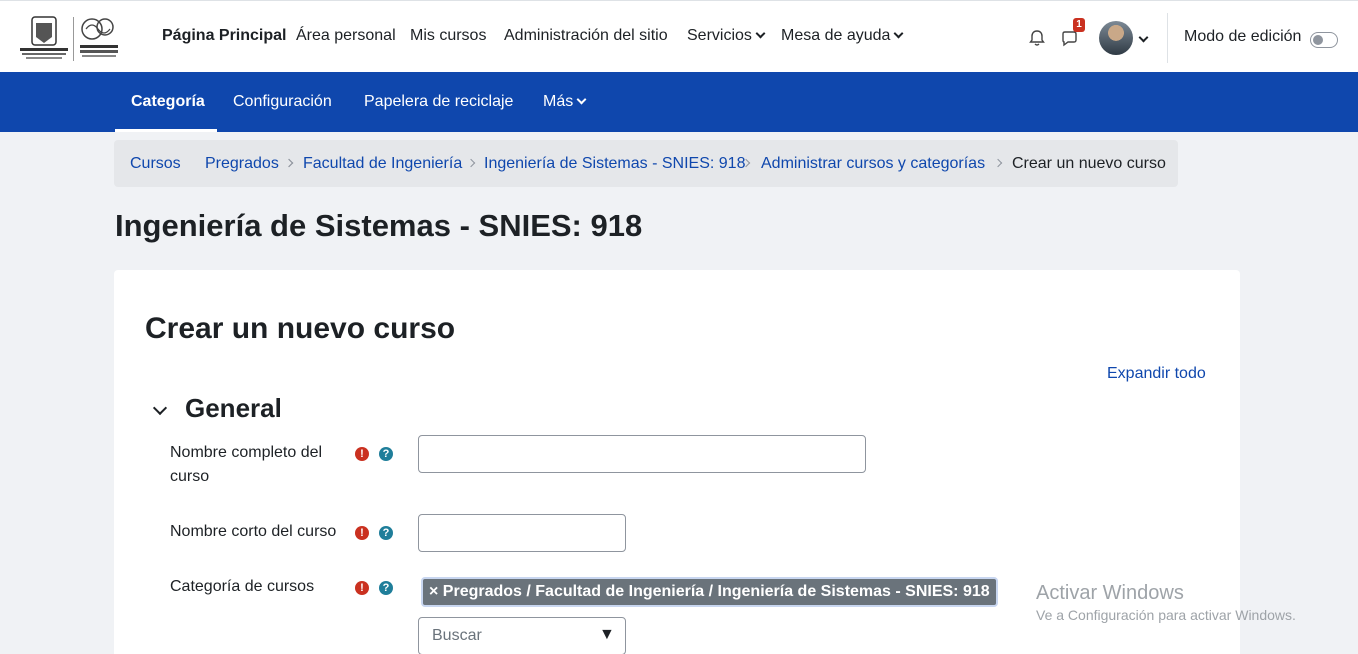 The width and height of the screenshot is (1358, 654). What do you see at coordinates (1243, 36) in the screenshot?
I see `edit-mode-label: Modo de edición` at bounding box center [1243, 36].